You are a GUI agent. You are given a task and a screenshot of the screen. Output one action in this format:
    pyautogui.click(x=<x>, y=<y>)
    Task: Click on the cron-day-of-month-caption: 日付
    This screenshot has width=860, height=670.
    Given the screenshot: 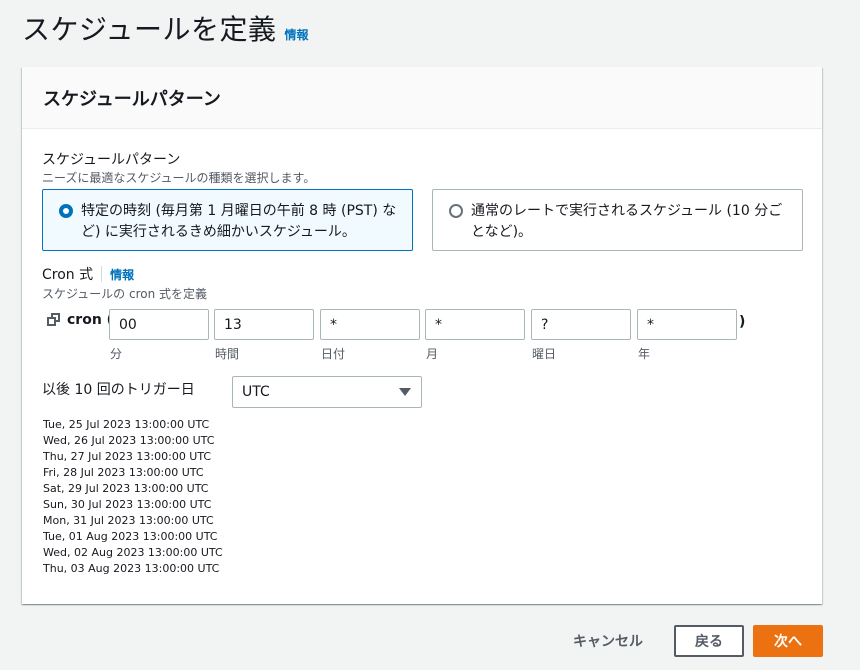 What is the action you would take?
    pyautogui.click(x=333, y=354)
    